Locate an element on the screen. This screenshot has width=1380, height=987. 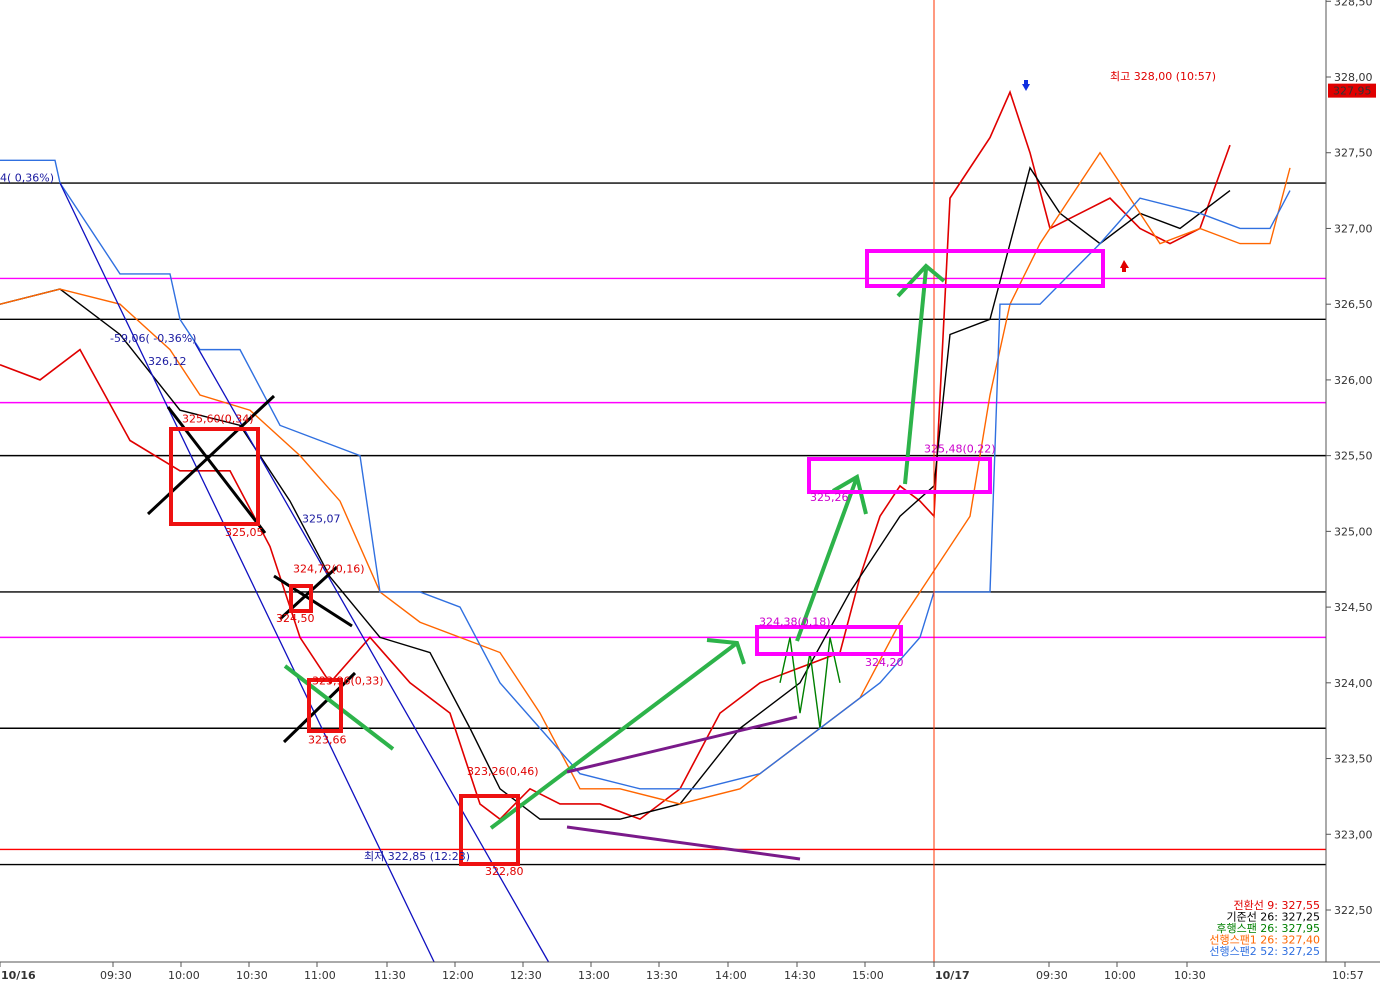
down-marker-stem is located at coordinates (1026, 82).